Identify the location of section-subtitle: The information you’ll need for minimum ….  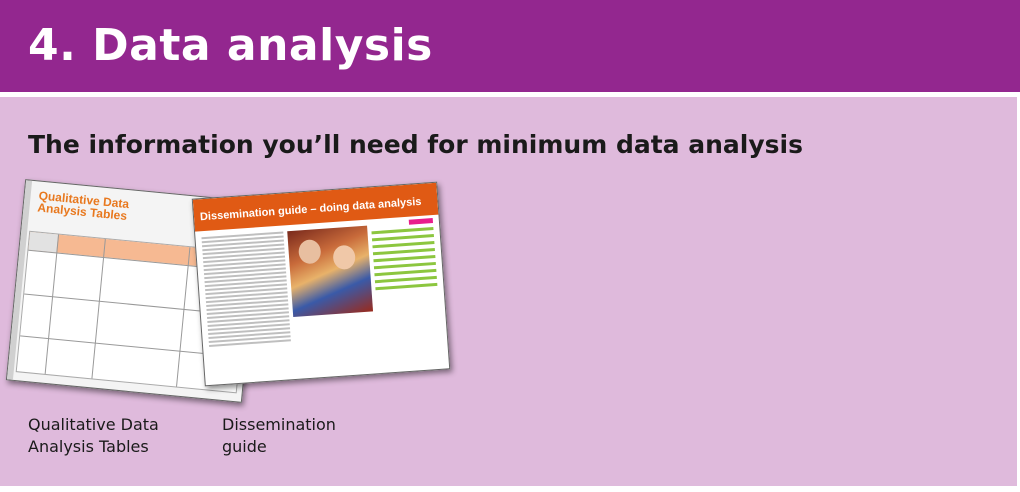
(415, 144).